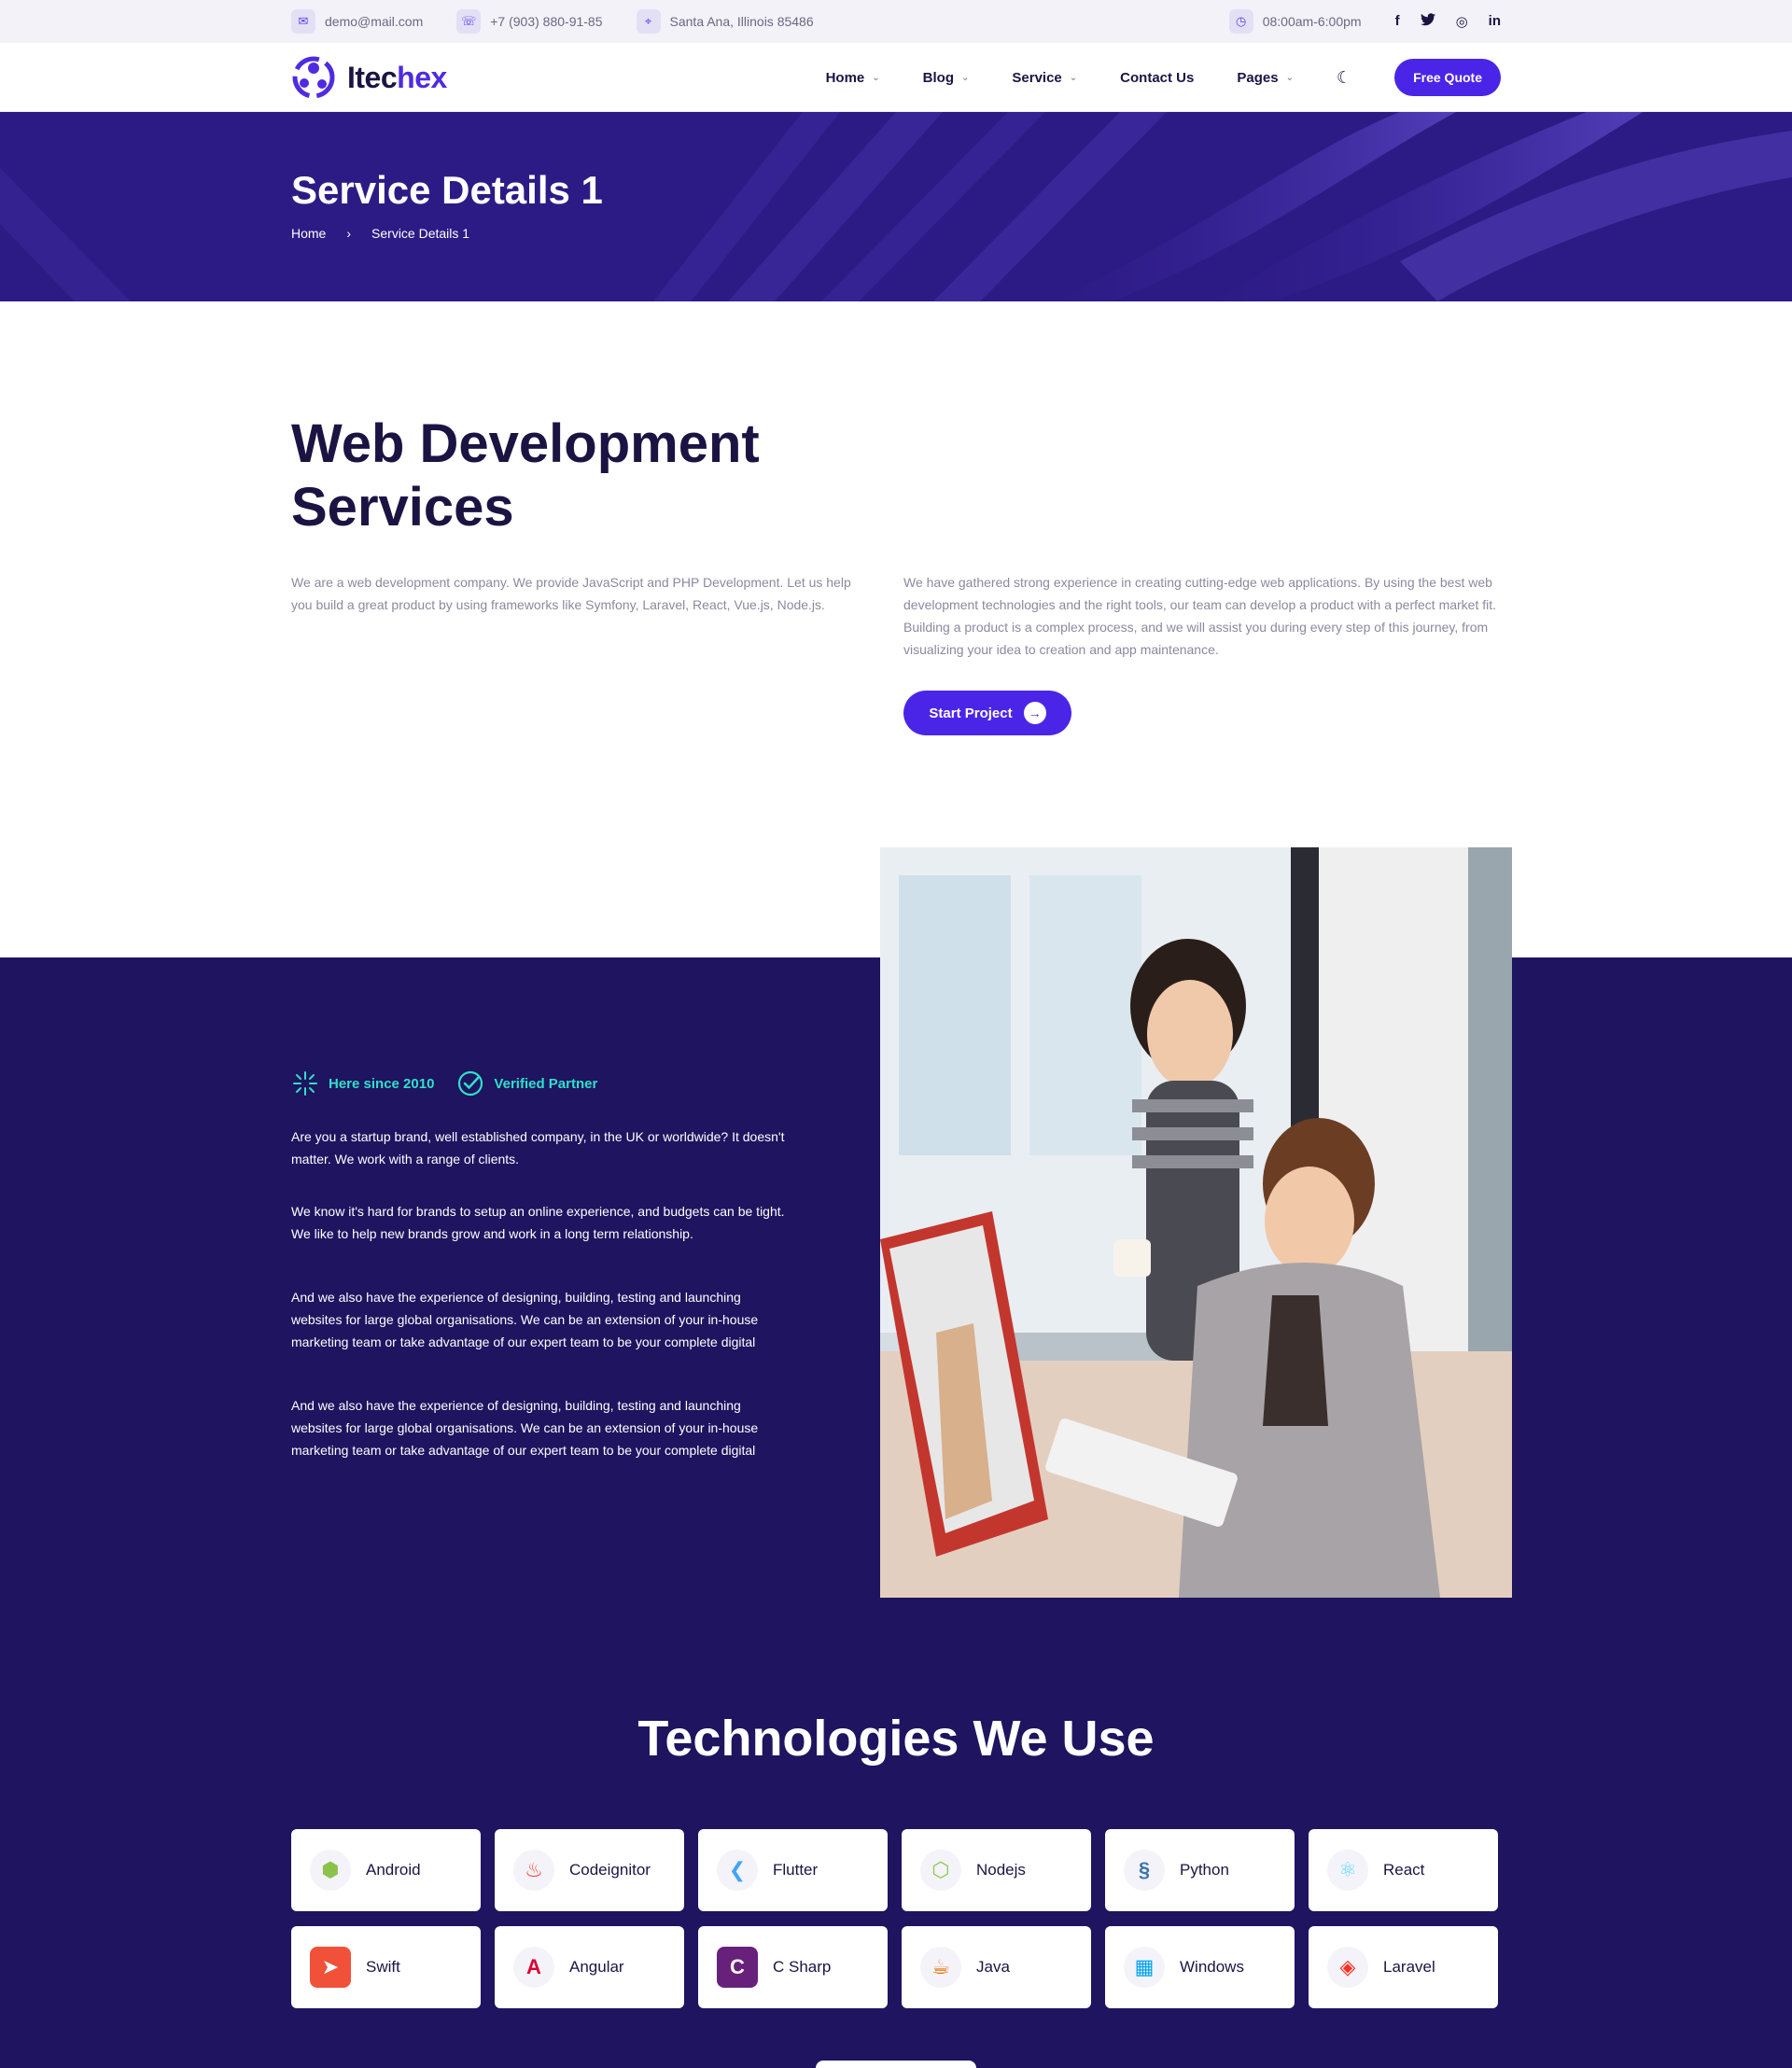 Image resolution: width=1792 pixels, height=2068 pixels. I want to click on phone-icon: ☏, so click(469, 21).